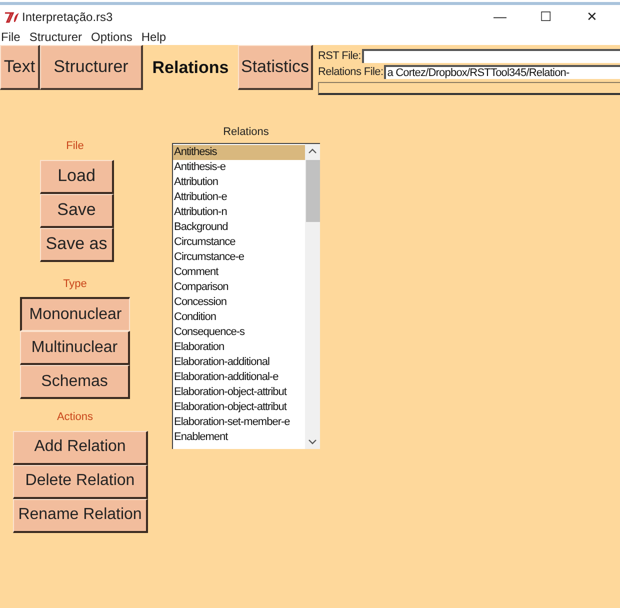  What do you see at coordinates (239, 437) in the screenshot?
I see `list-item: Enablement` at bounding box center [239, 437].